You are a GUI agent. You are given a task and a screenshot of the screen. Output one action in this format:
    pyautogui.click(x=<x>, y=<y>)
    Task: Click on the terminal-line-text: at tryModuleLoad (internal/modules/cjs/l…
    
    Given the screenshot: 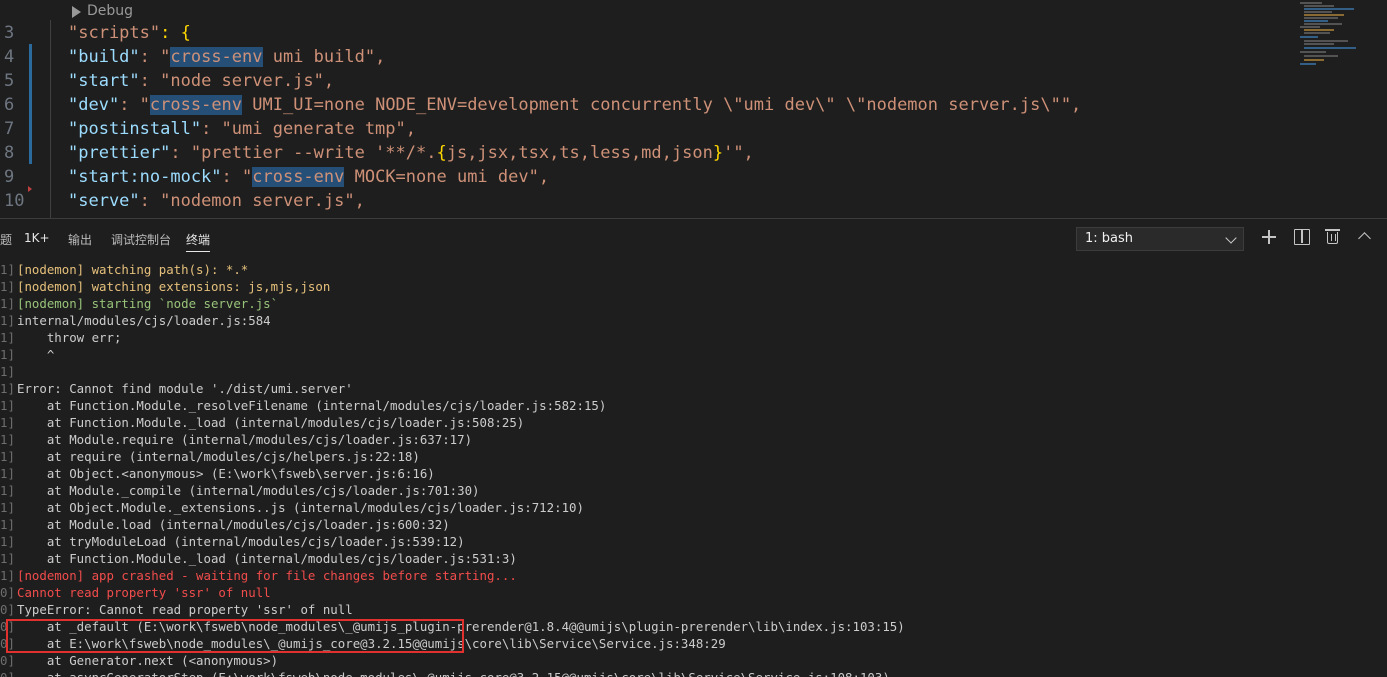 What is the action you would take?
    pyautogui.click(x=241, y=541)
    